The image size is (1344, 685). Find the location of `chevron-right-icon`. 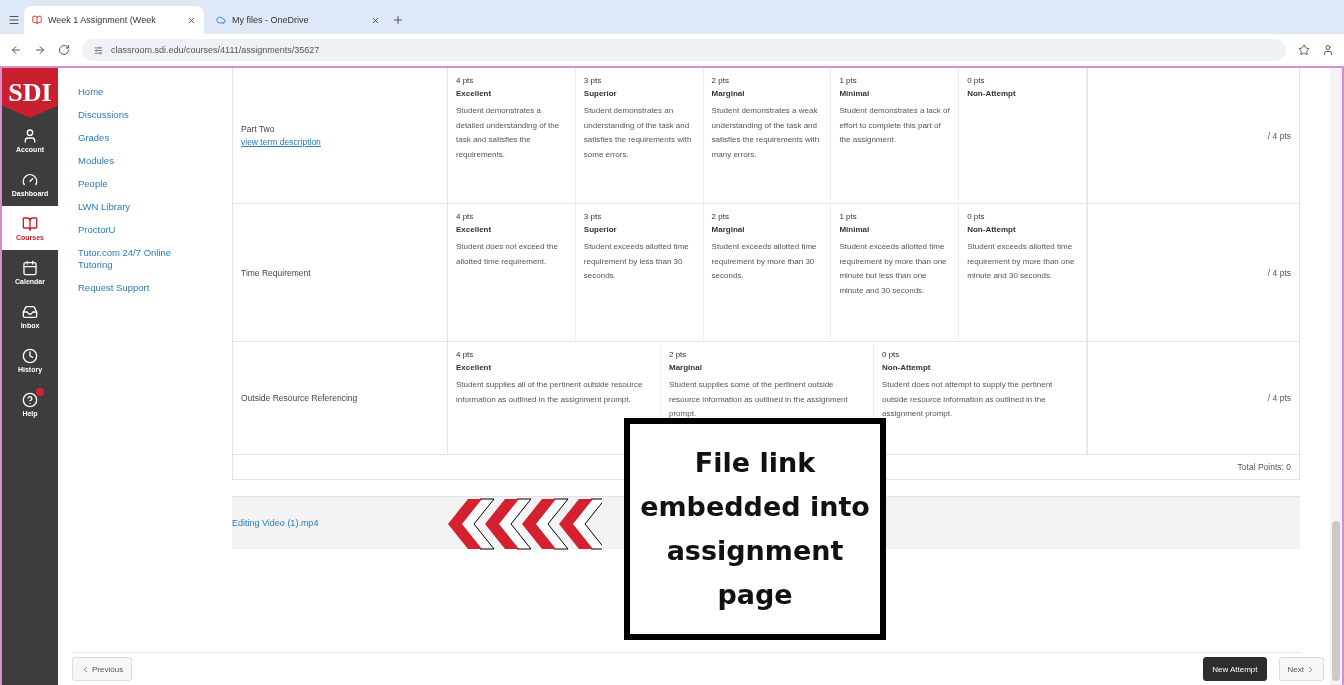

chevron-right-icon is located at coordinates (1310, 669).